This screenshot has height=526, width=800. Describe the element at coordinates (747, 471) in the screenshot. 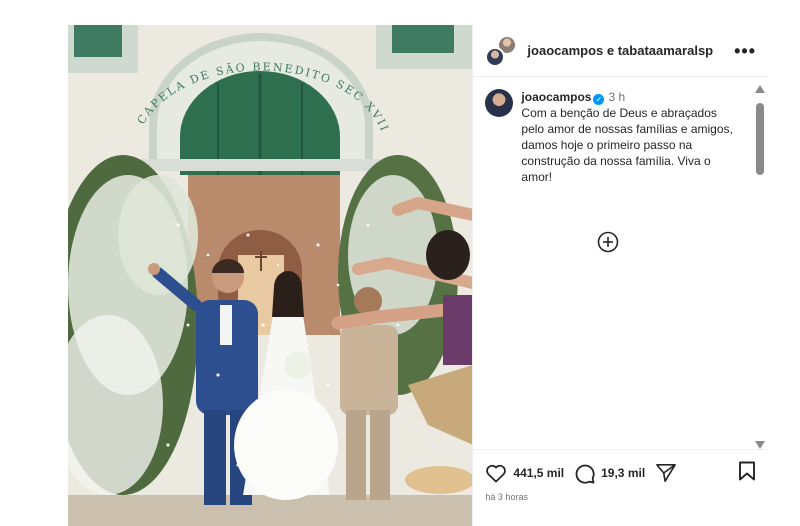

I see `bookmark-icon` at that location.